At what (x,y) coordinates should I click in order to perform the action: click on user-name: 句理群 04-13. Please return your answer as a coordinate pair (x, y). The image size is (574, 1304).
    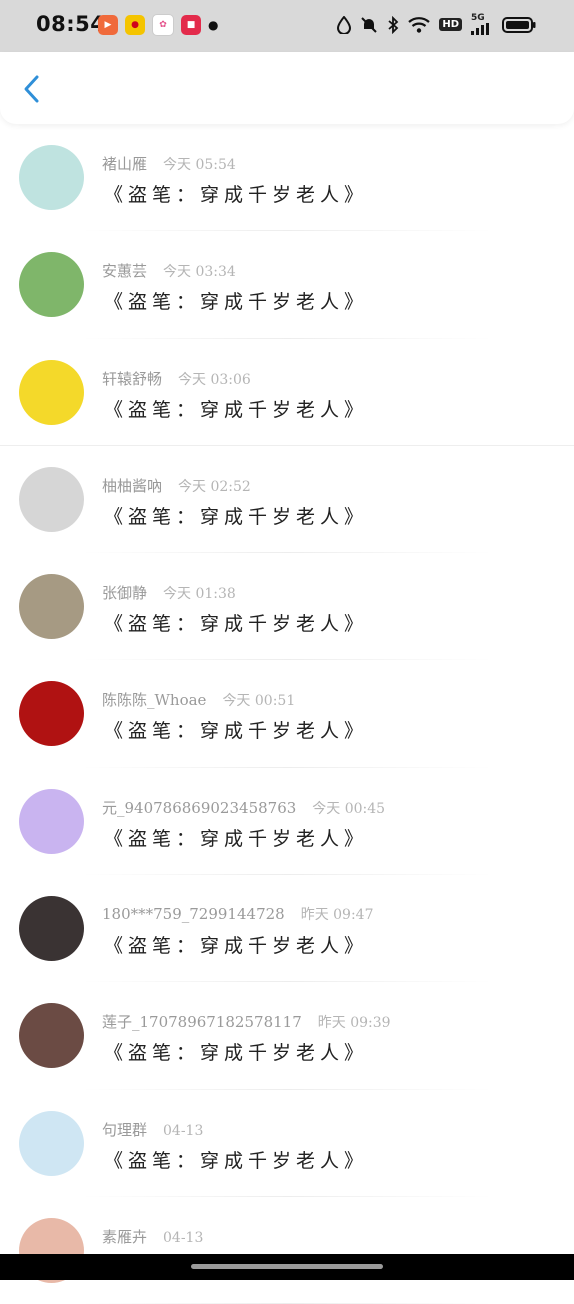
    Looking at the image, I should click on (152, 1129).